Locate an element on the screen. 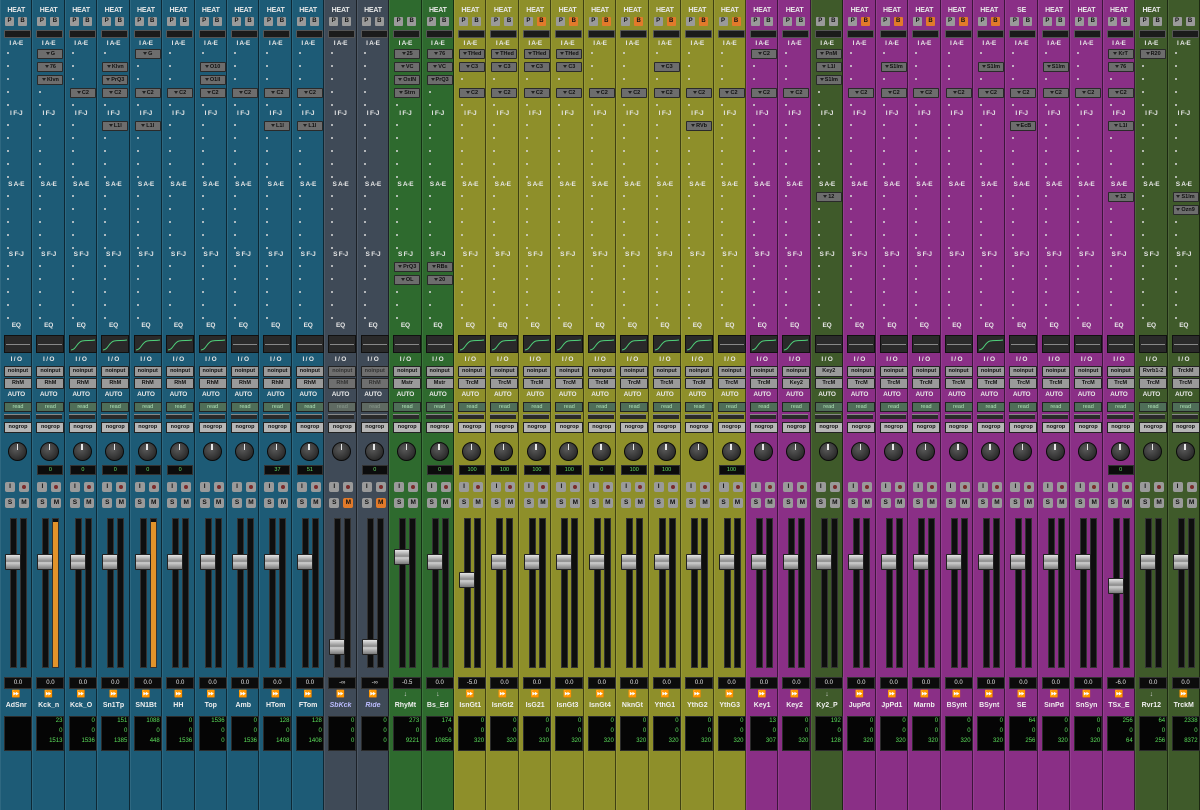  output-selector: TrcM is located at coordinates (536, 383).